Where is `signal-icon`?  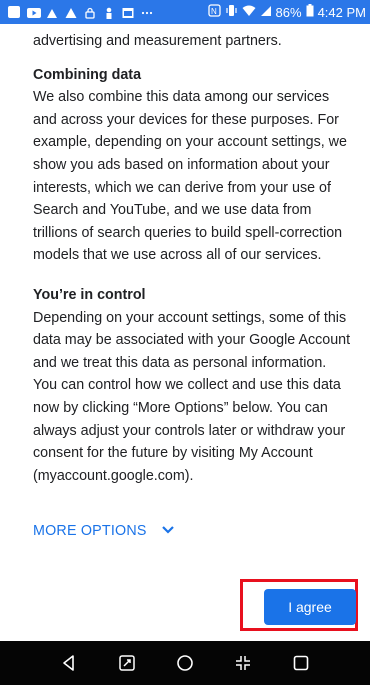
signal-icon is located at coordinates (266, 12).